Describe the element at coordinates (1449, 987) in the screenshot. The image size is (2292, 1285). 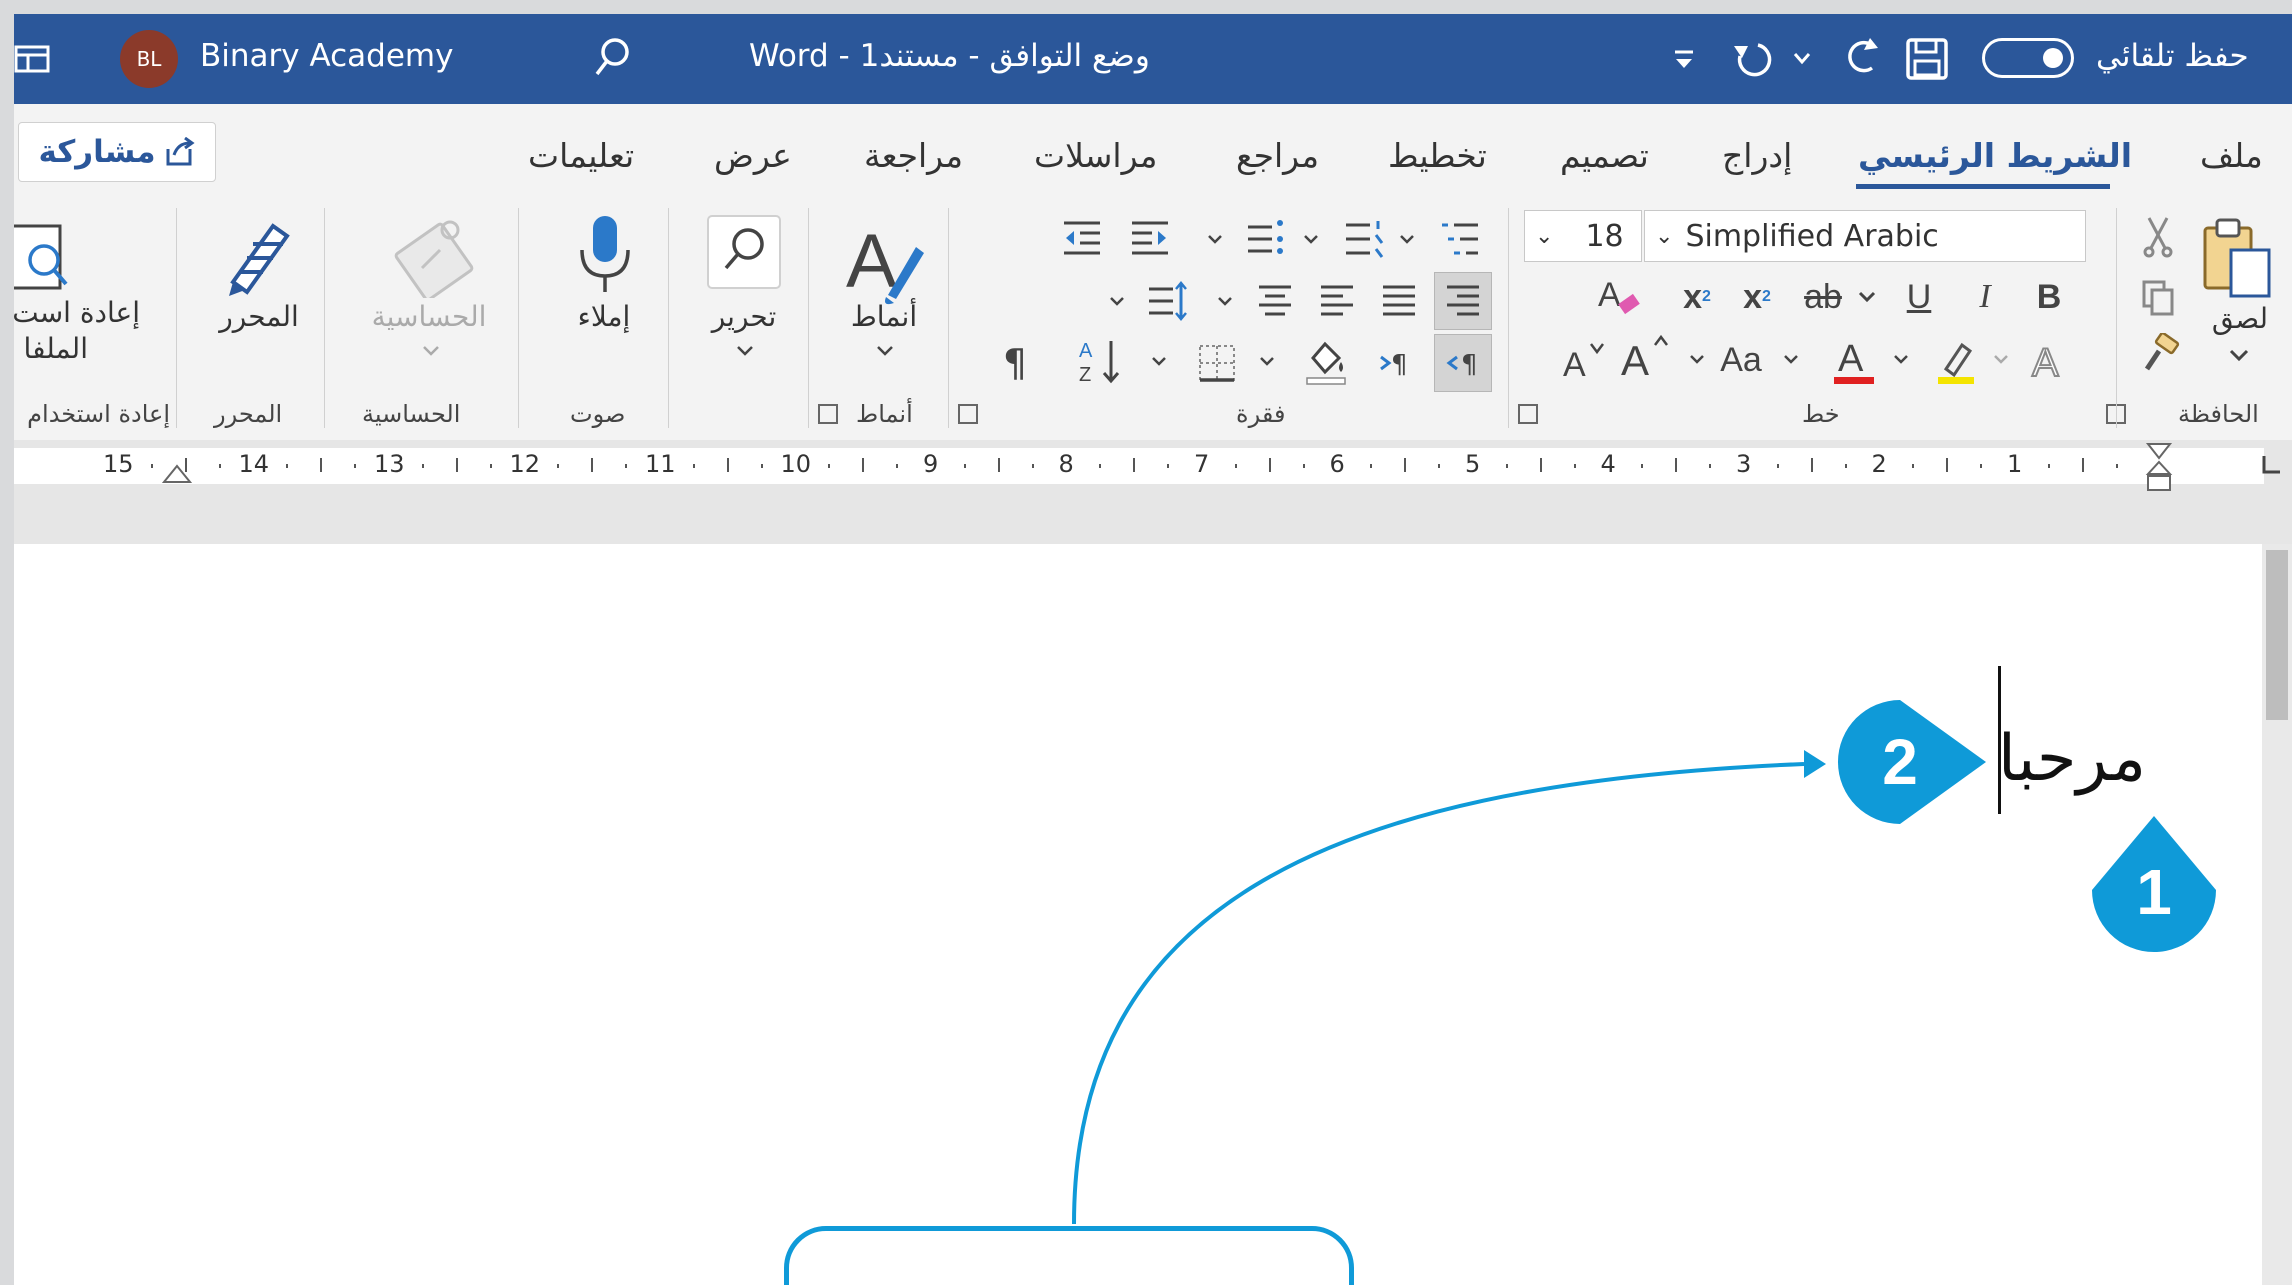
I see `callout-arrow` at that location.